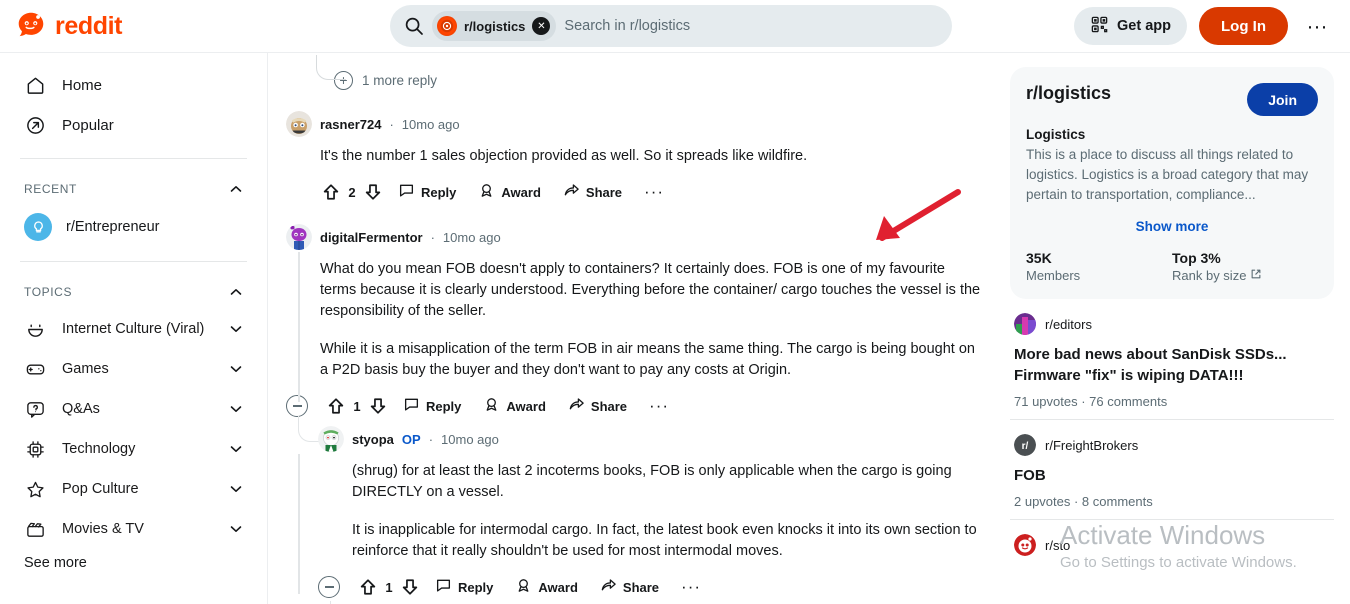  I want to click on comment-author: rasner724, so click(350, 124).